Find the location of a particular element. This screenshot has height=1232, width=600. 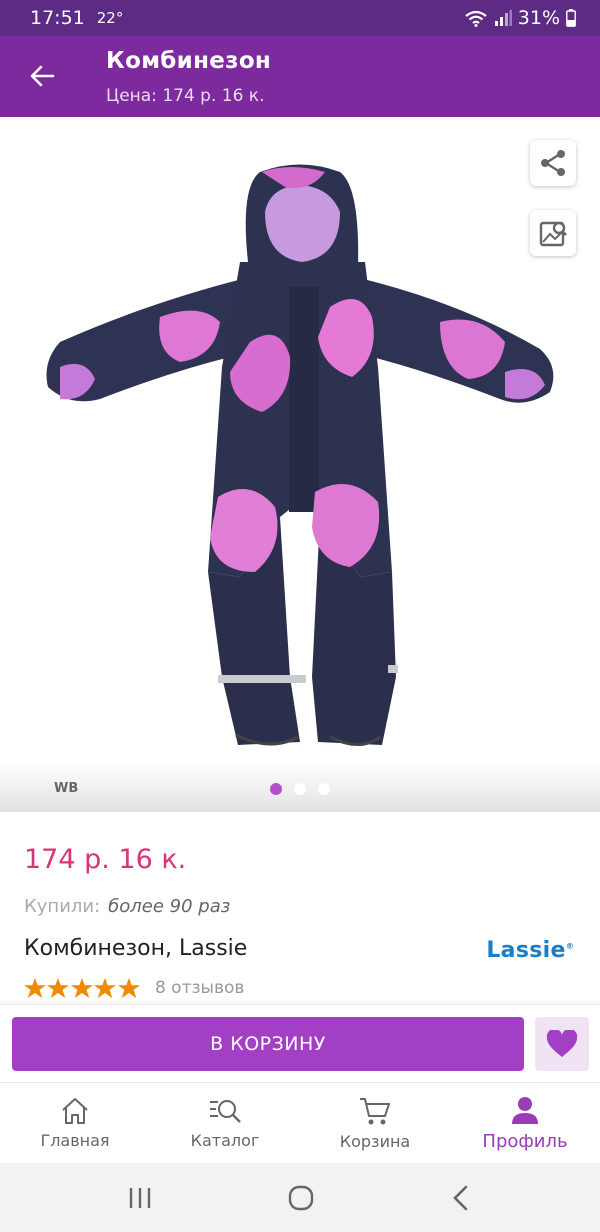

page-title: Комбинезон is located at coordinates (189, 61).